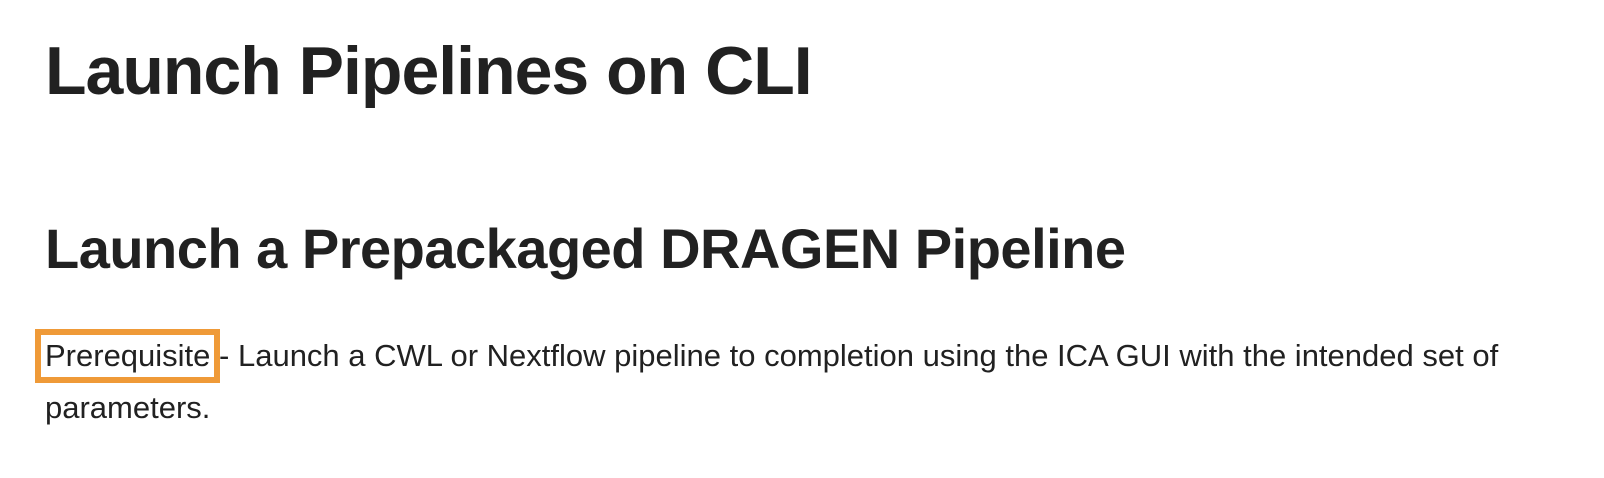  Describe the element at coordinates (585, 248) in the screenshot. I see `section-heading: Launch a Prepackaged DRAGEN Pipeline` at that location.